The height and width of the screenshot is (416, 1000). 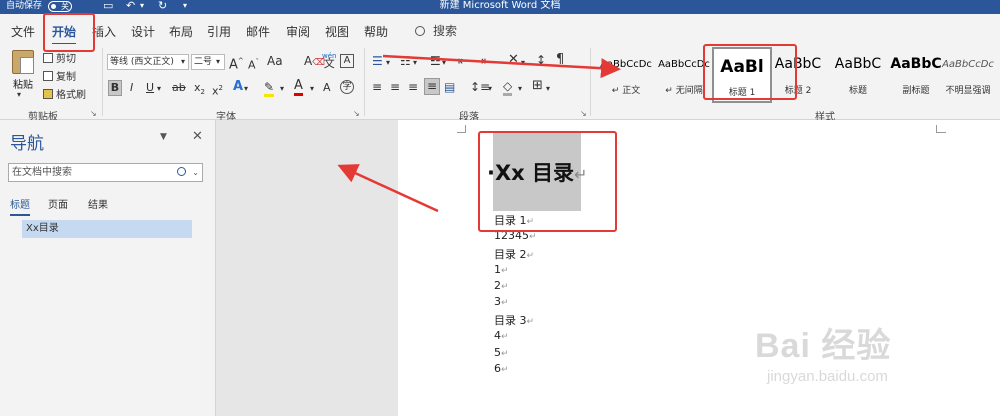 I want to click on tab-mailings: 邮件, so click(x=258, y=31).